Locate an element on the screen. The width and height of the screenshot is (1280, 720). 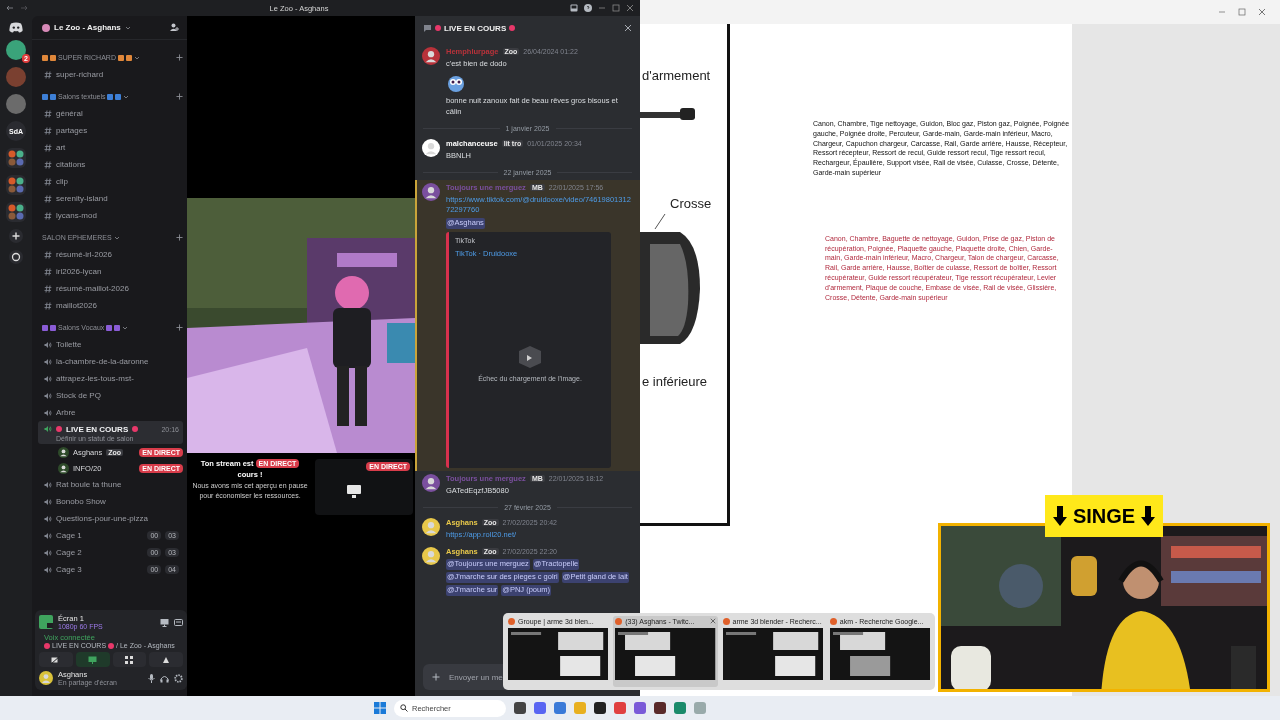
down-arrow-icon is located at coordinates (1148, 516).